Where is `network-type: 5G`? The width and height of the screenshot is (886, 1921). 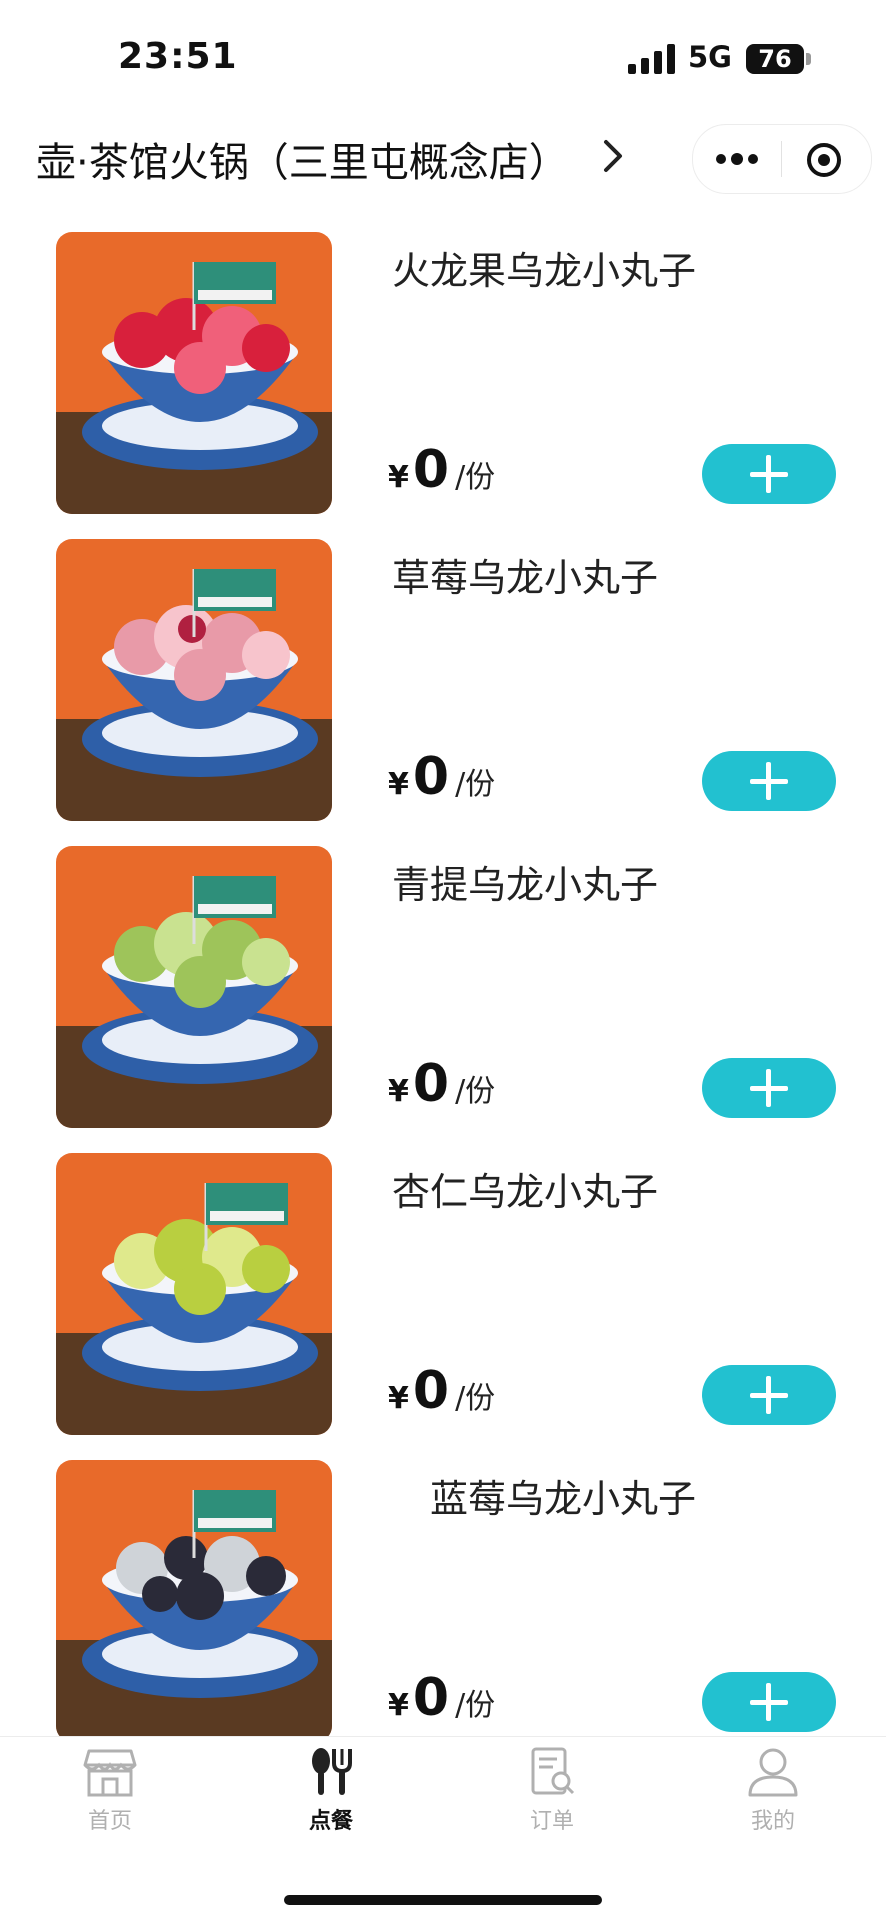 network-type: 5G is located at coordinates (710, 57).